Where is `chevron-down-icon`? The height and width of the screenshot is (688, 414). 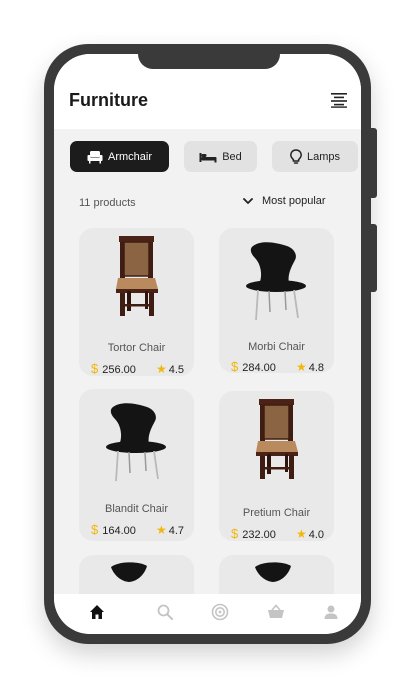
chevron-down-icon is located at coordinates (248, 200).